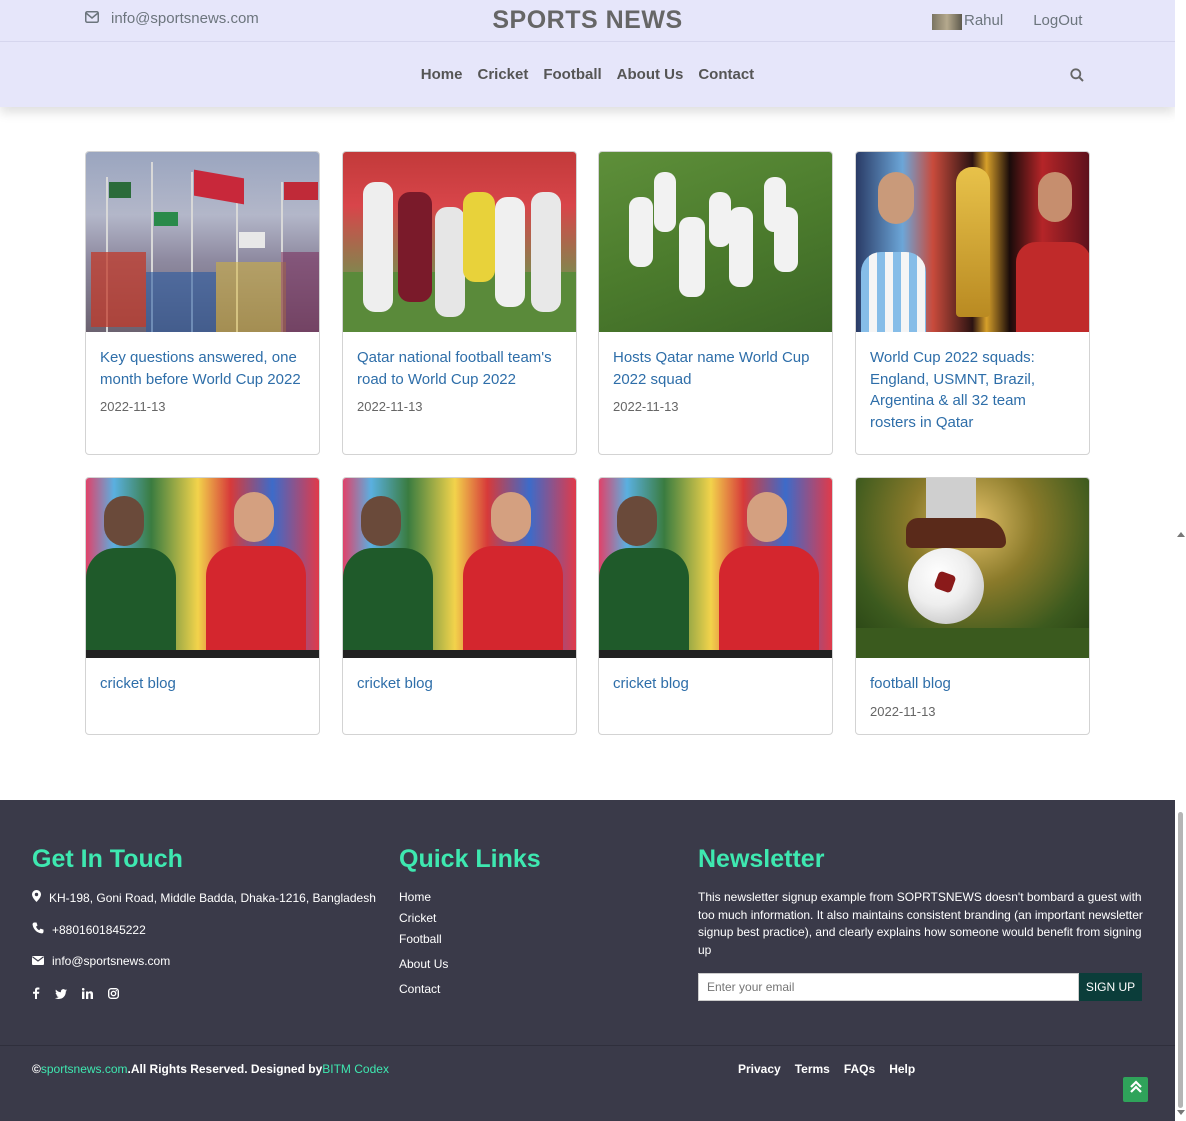  What do you see at coordinates (417, 918) in the screenshot?
I see `footer-link-cricket: Cricket` at bounding box center [417, 918].